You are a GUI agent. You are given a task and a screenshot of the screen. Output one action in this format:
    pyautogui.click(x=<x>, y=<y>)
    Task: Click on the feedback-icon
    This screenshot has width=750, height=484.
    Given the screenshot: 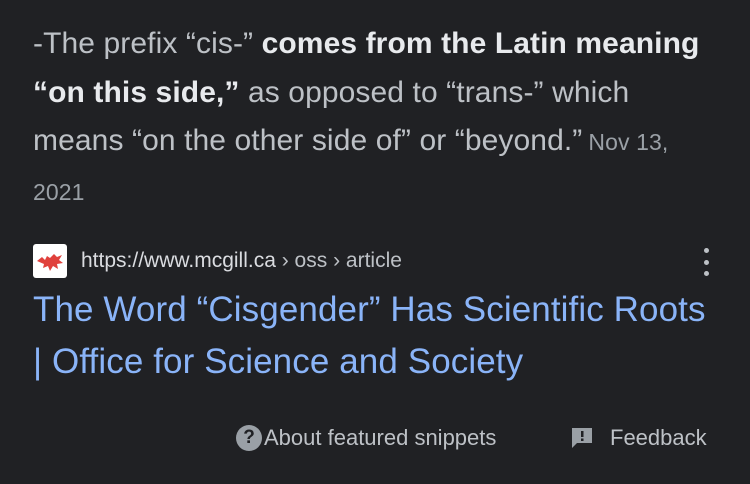 What is the action you would take?
    pyautogui.click(x=582, y=438)
    